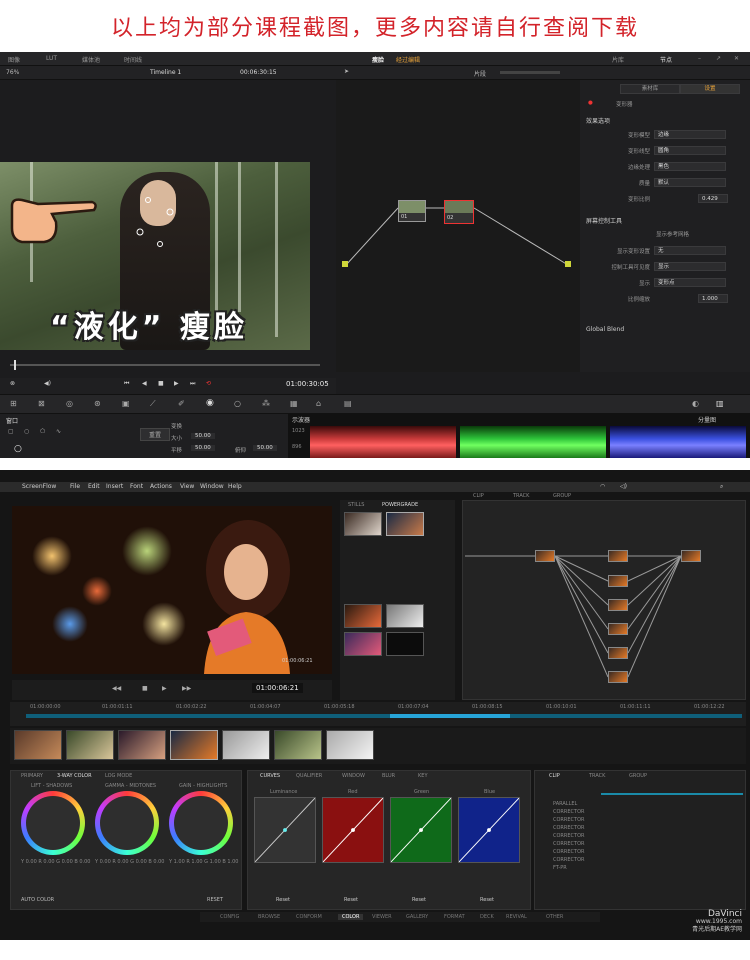 This screenshot has height=960, width=750. What do you see at coordinates (459, 212) in the screenshot?
I see `node-02: 02` at bounding box center [459, 212].